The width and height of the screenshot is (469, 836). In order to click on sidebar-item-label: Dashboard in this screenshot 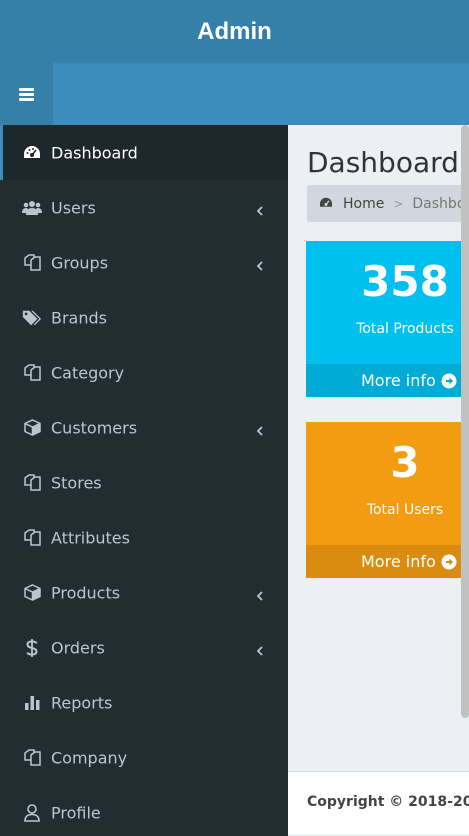, I will do `click(94, 152)`.